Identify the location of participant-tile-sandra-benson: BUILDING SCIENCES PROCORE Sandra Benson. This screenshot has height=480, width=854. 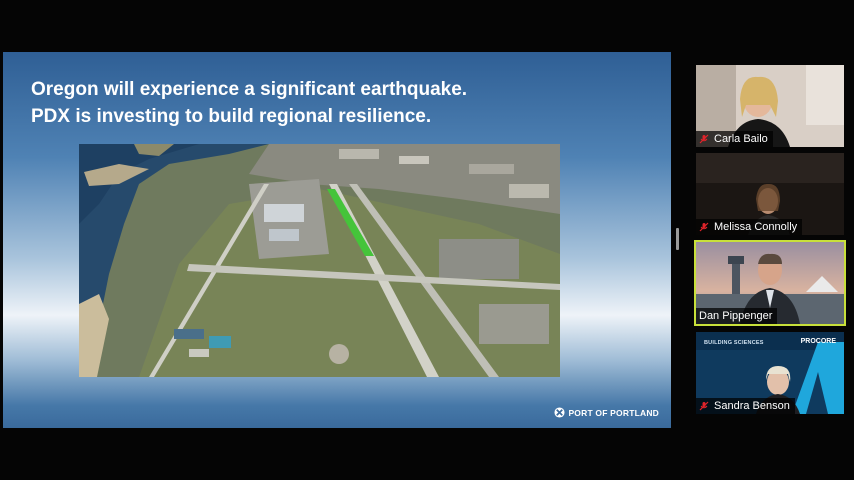
(770, 373).